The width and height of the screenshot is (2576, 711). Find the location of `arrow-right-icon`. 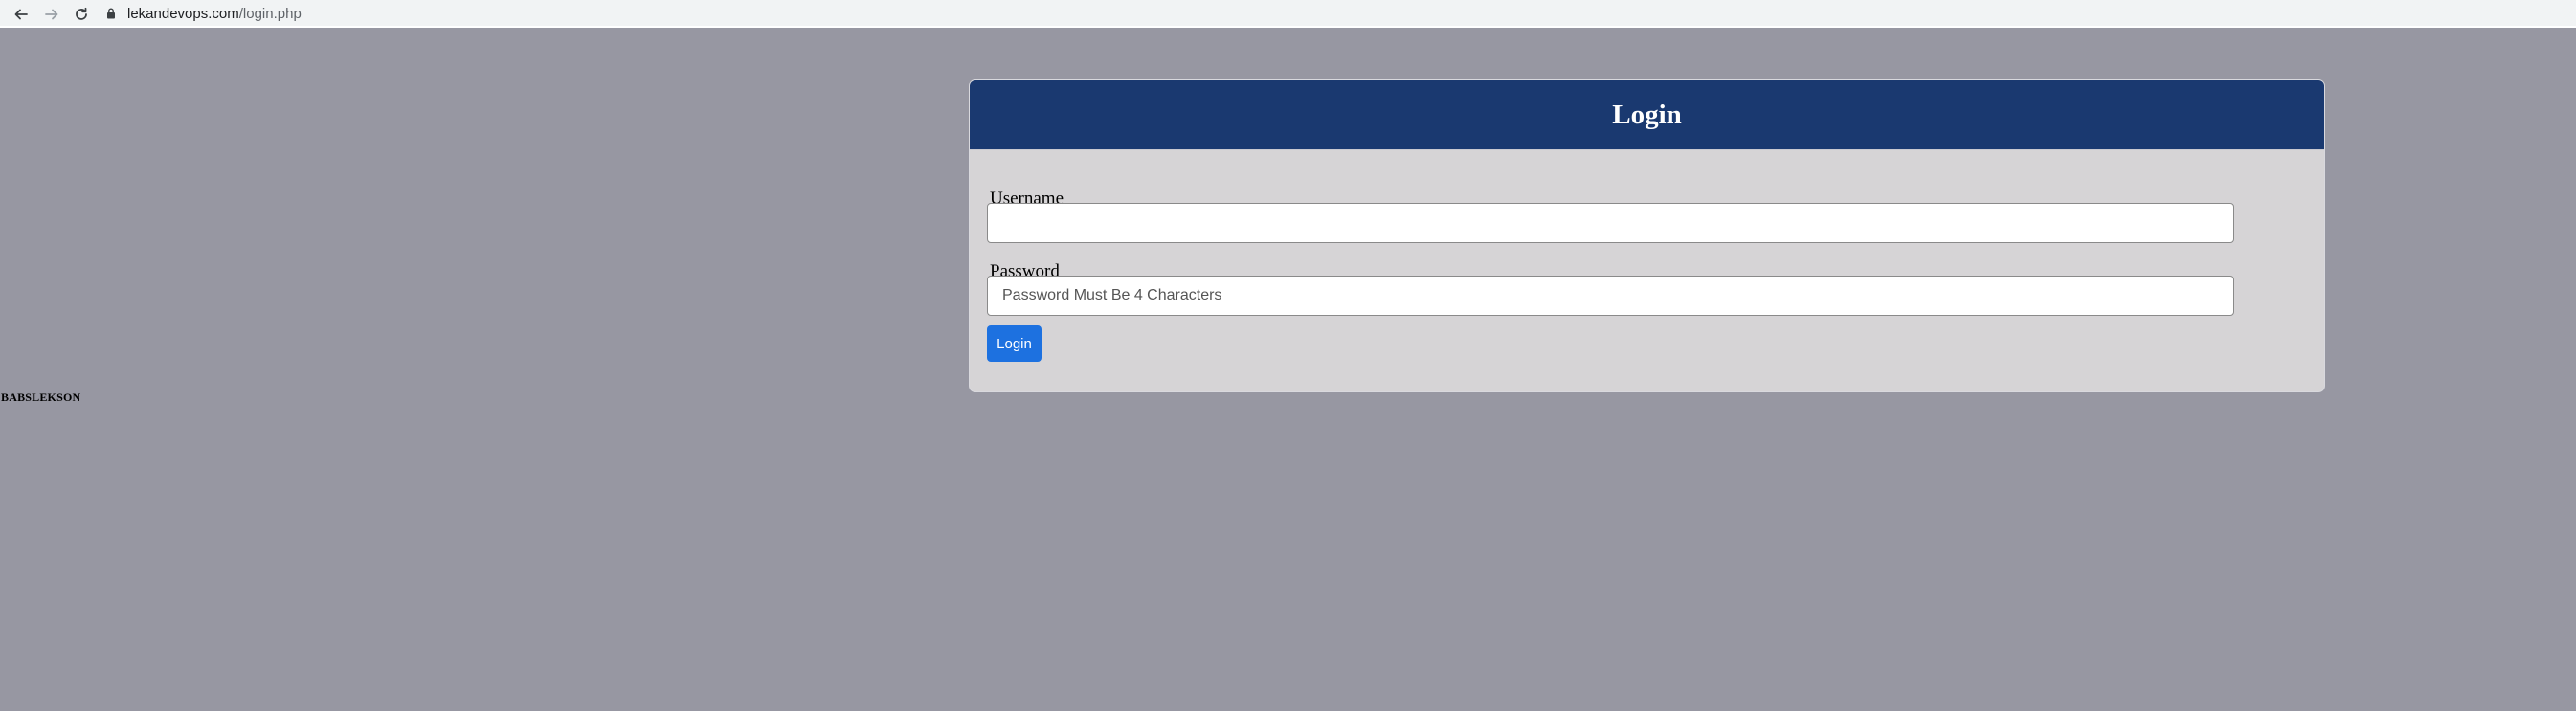

arrow-right-icon is located at coordinates (52, 15).